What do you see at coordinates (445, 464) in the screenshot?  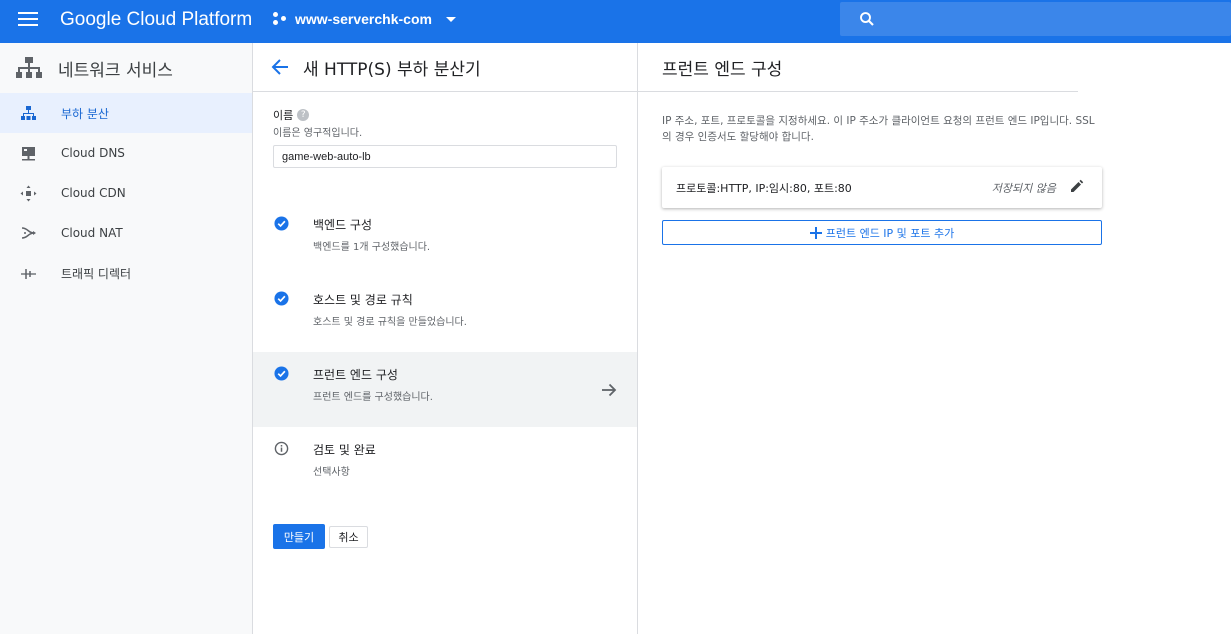 I see `step-review-finish: 검토 및 완료 선택사항` at bounding box center [445, 464].